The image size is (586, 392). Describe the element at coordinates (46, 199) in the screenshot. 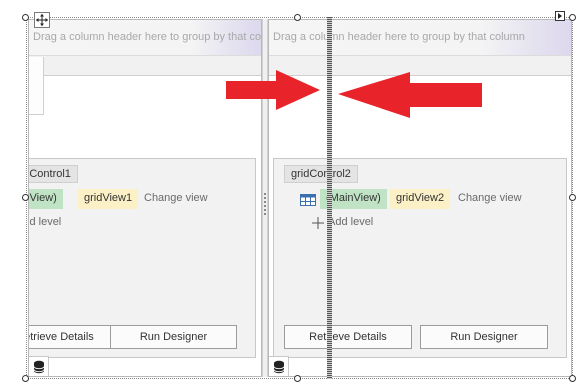

I see `main-view-chip: (MainView)` at that location.